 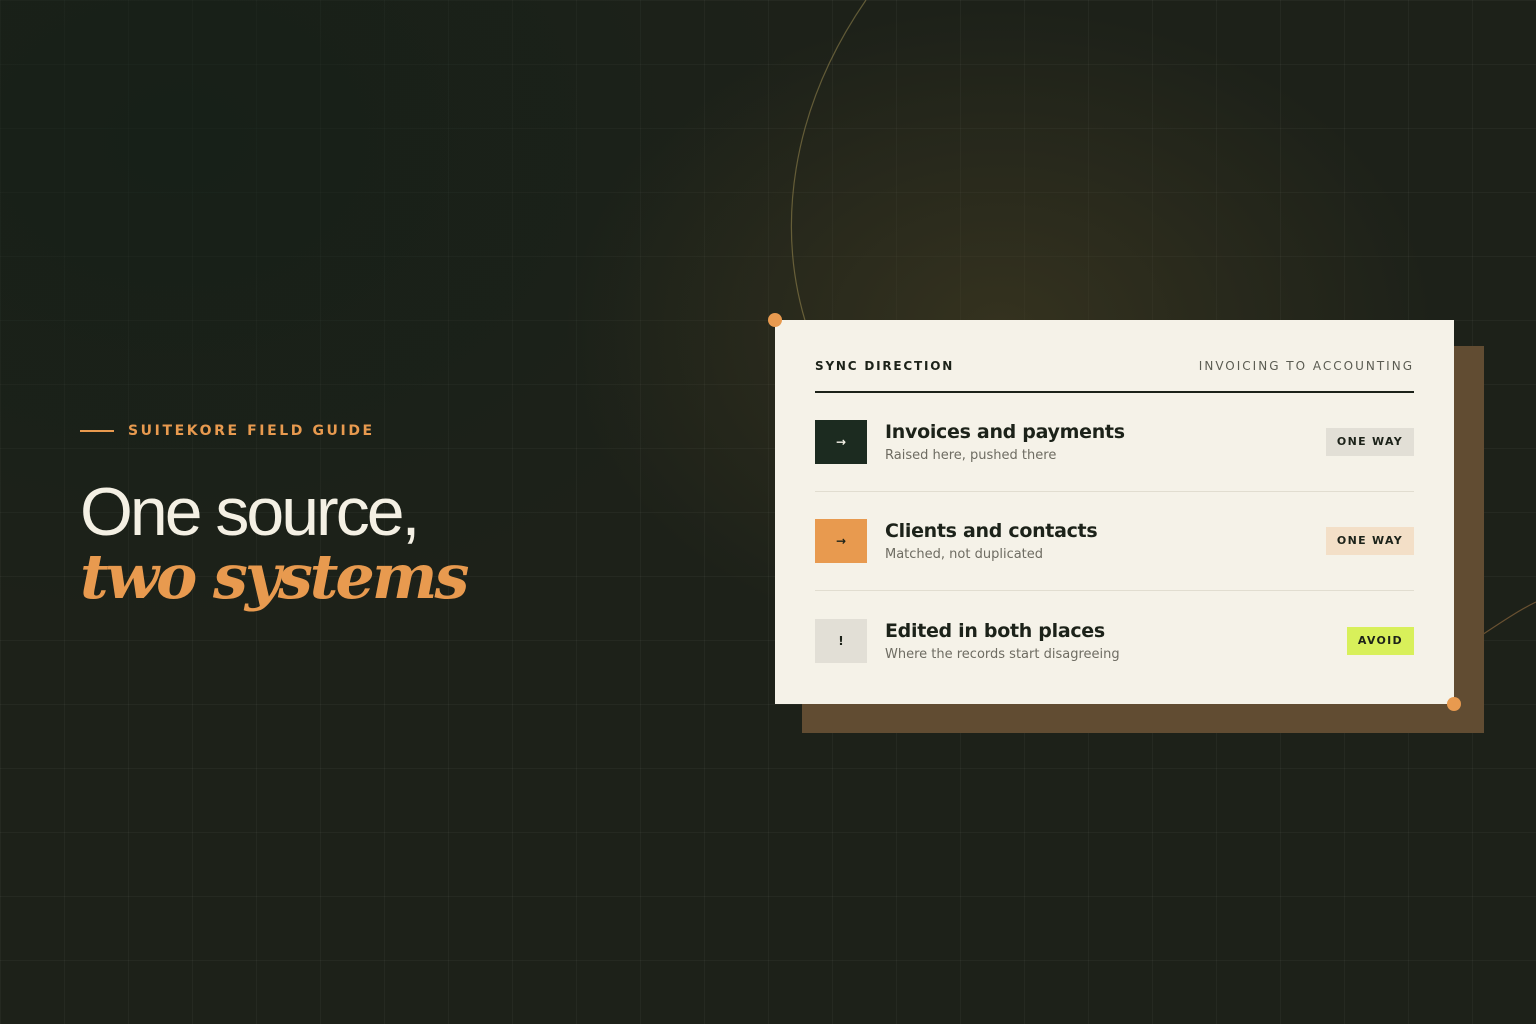 I want to click on card-header-title: SYNC DIRECTION, so click(x=885, y=365).